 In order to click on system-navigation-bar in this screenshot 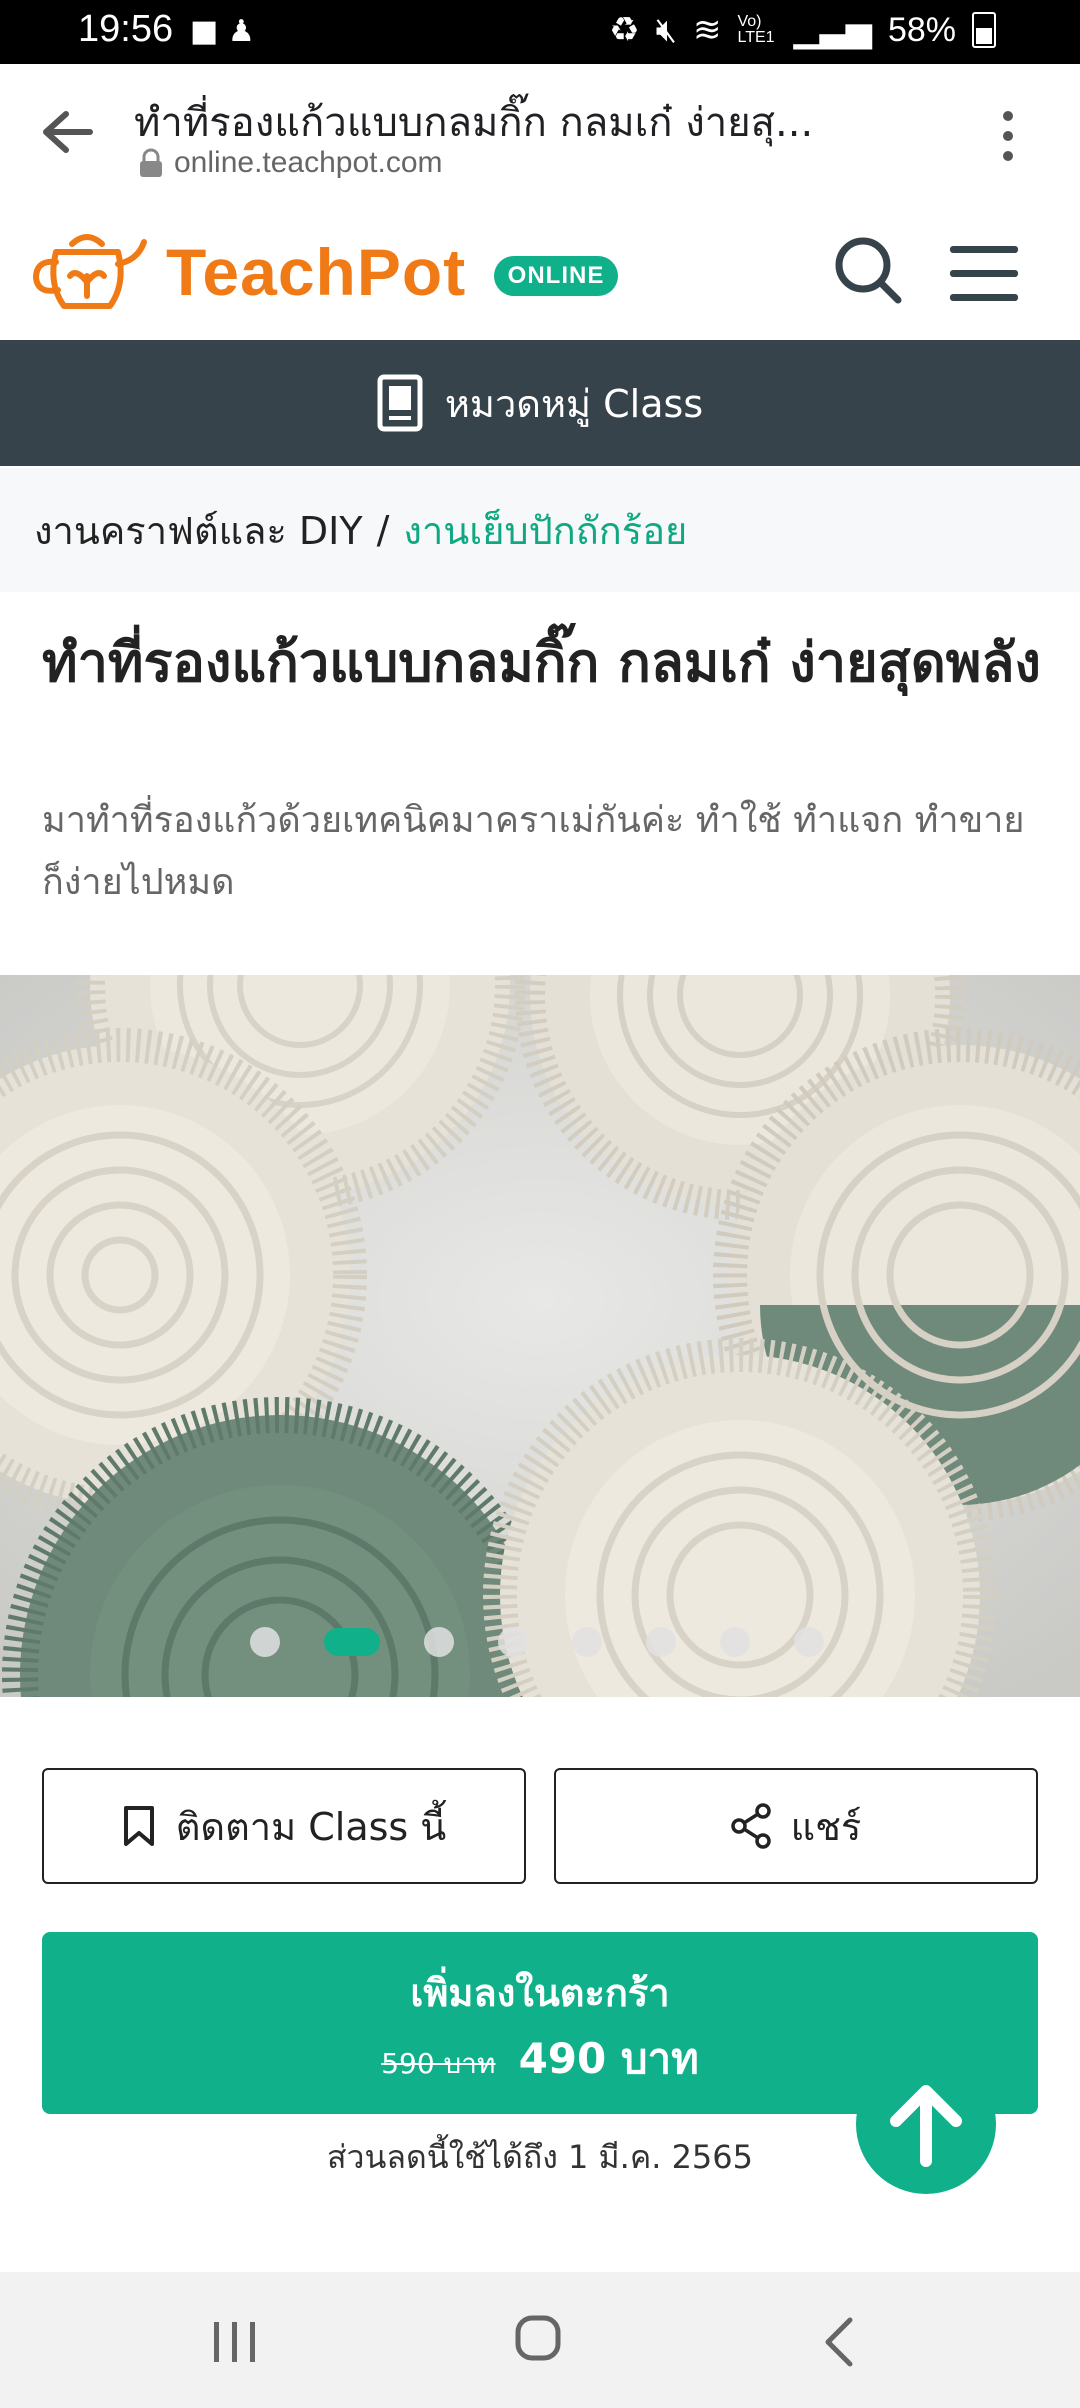, I will do `click(540, 2340)`.